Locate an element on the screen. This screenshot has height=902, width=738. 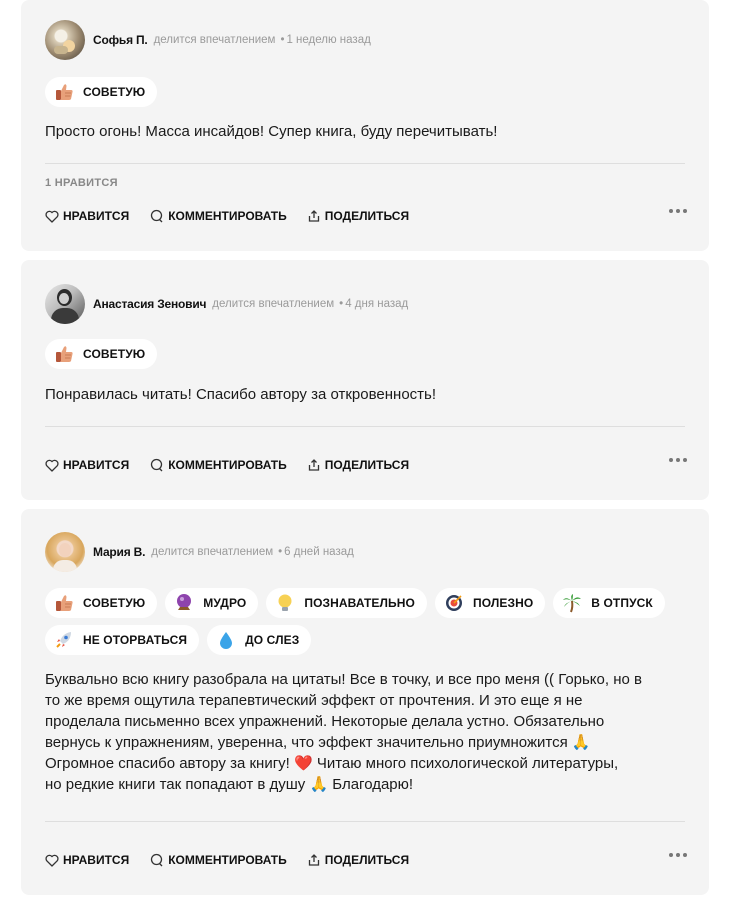
review-time: 6 дней назад is located at coordinates (319, 552).